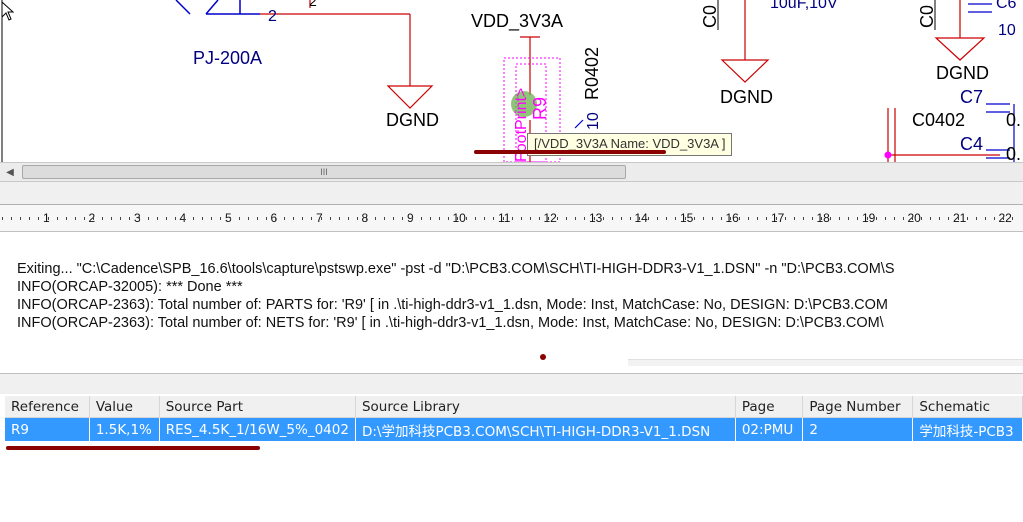 The image size is (1023, 522). What do you see at coordinates (130, 287) in the screenshot?
I see `log-line-2: INFO(ORCAP-32005): *** Done ***` at bounding box center [130, 287].